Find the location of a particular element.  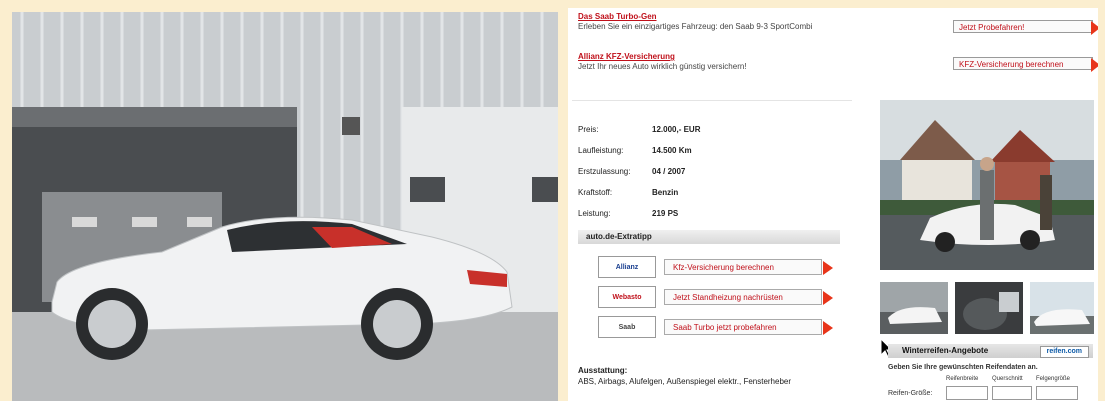

standheizung-tip-button: Jetzt Standheizung nachrüsten is located at coordinates (748, 297).